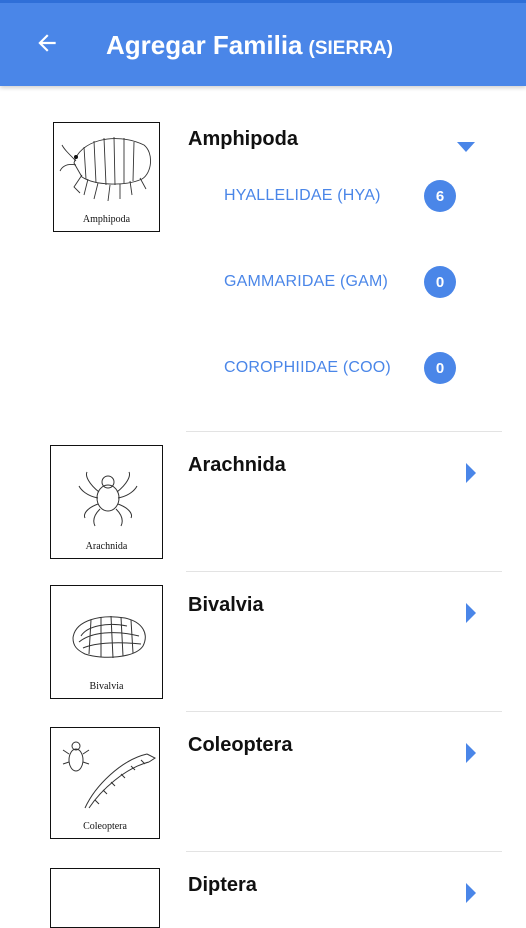 This screenshot has height=928, width=526. I want to click on group-image-coleoptera: Coleoptera, so click(105, 783).